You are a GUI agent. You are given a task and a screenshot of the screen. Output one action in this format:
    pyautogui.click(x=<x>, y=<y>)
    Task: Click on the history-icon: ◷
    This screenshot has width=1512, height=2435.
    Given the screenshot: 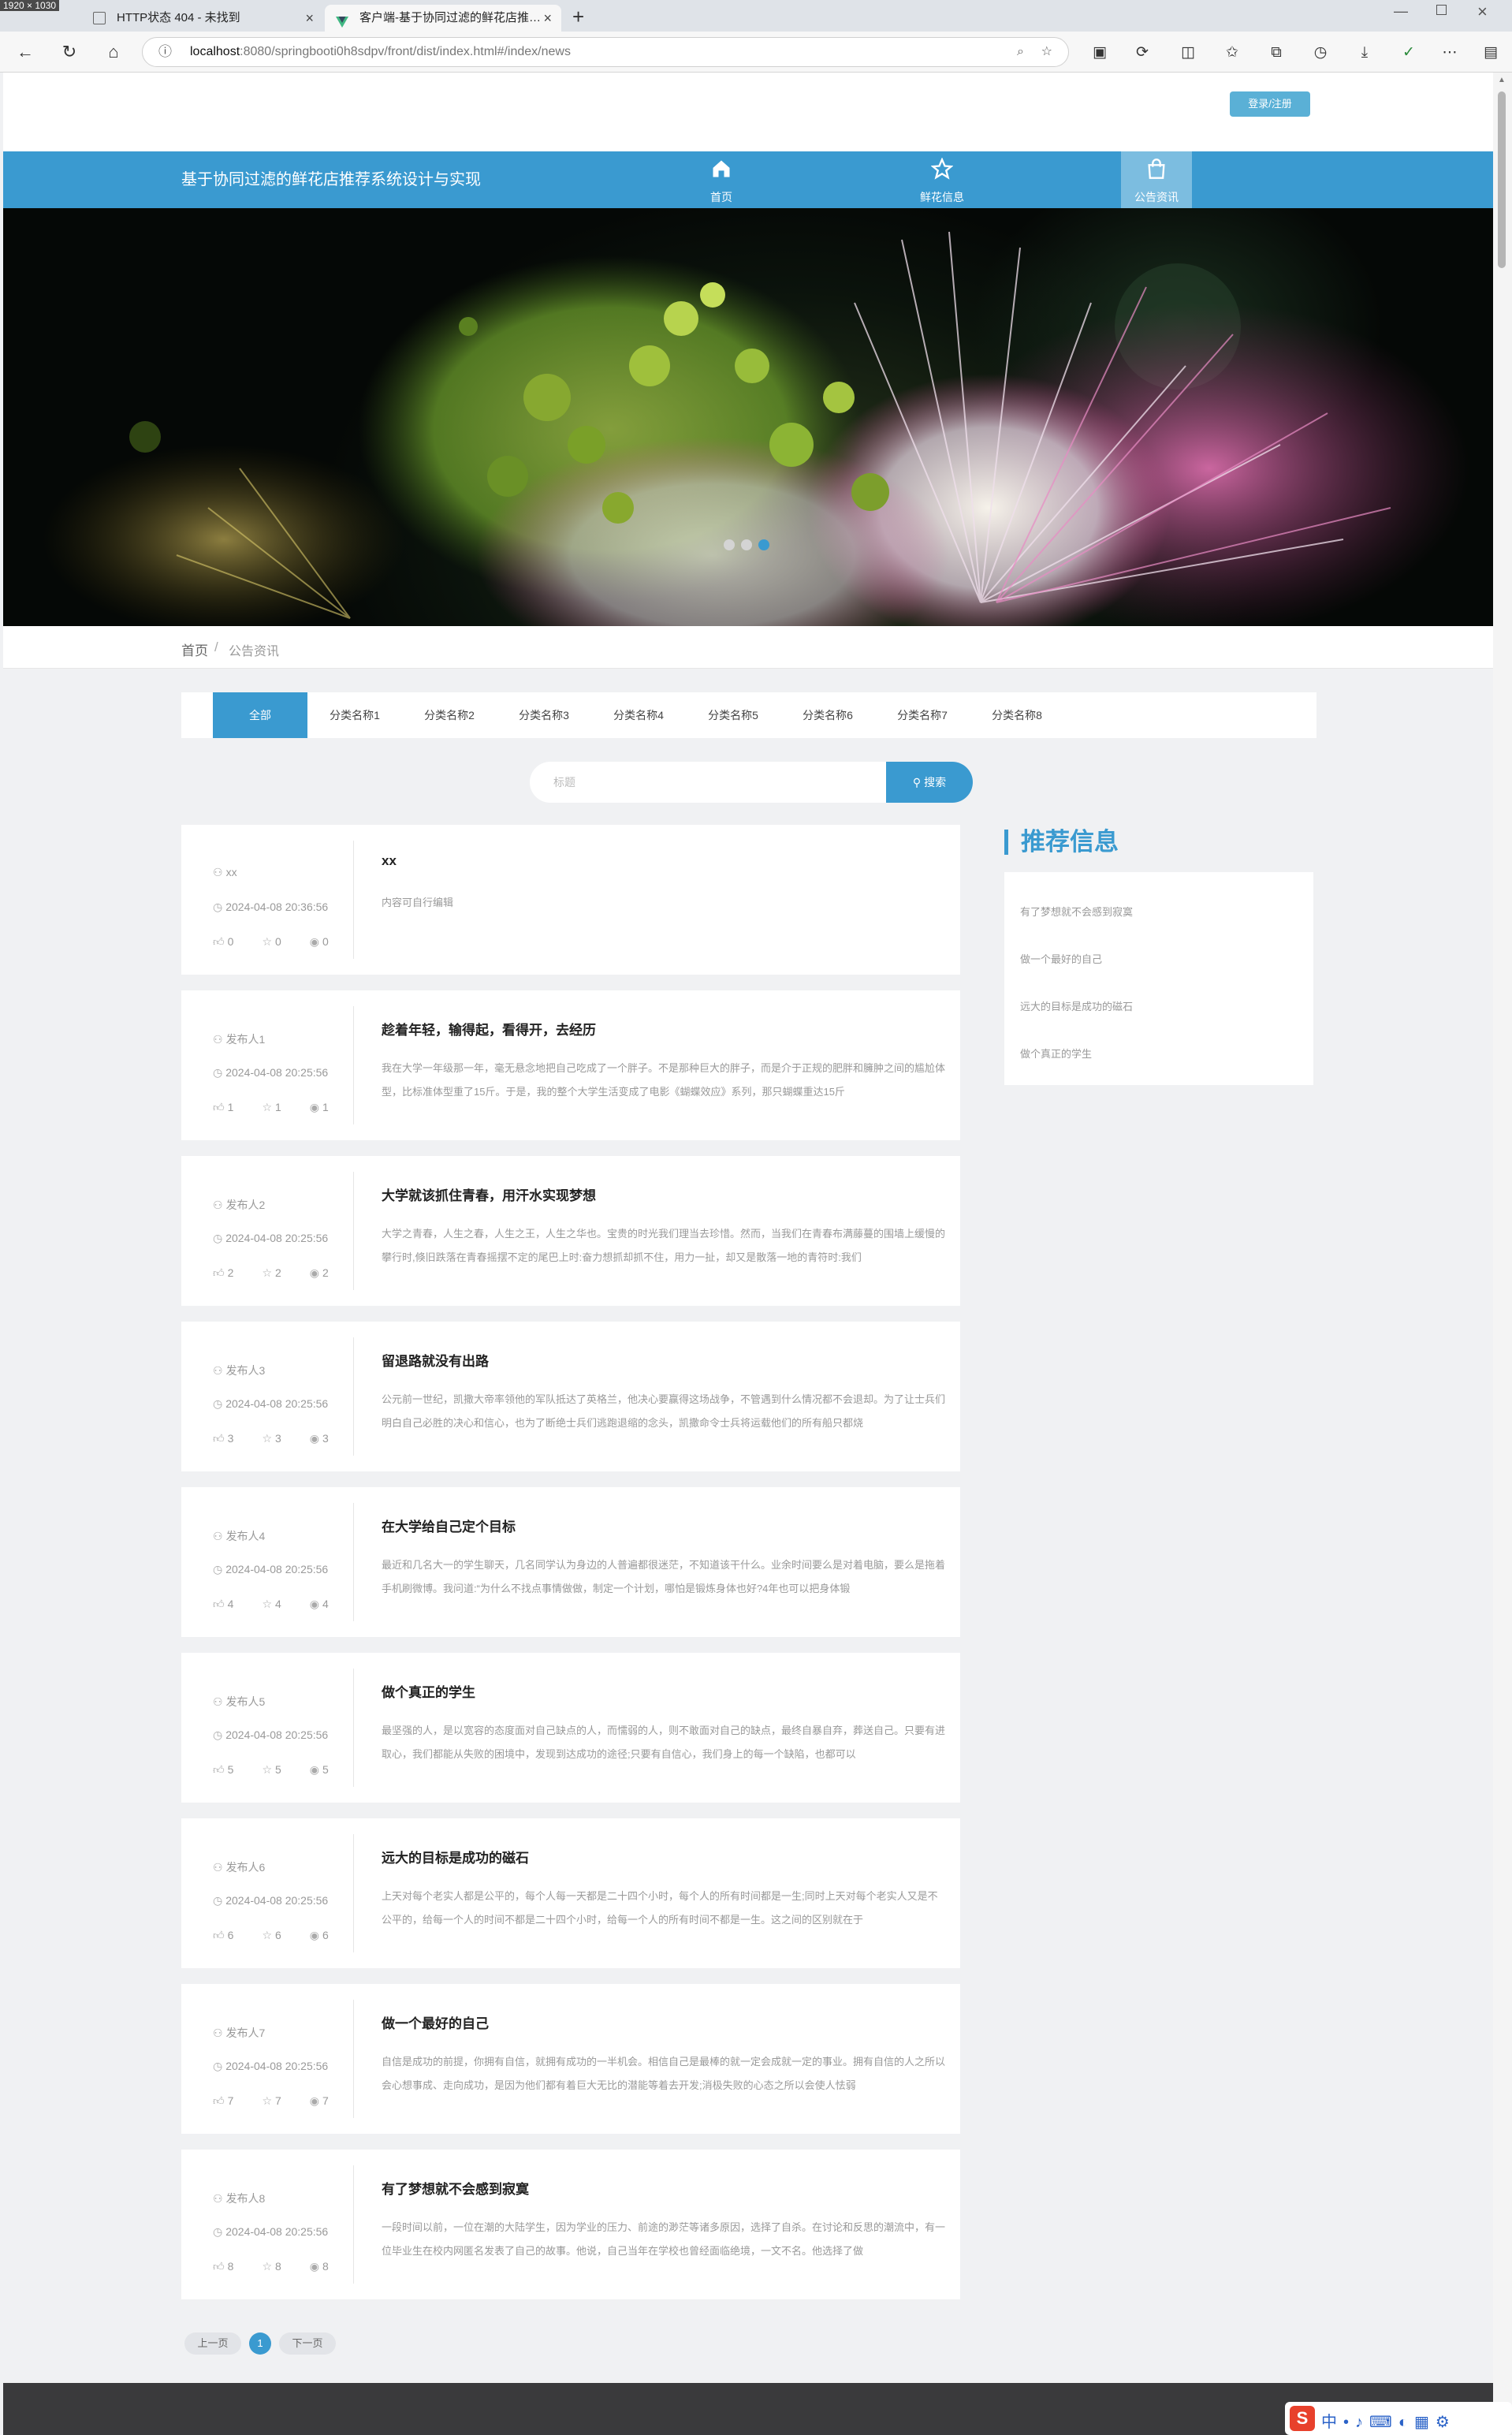 What is the action you would take?
    pyautogui.click(x=1321, y=53)
    